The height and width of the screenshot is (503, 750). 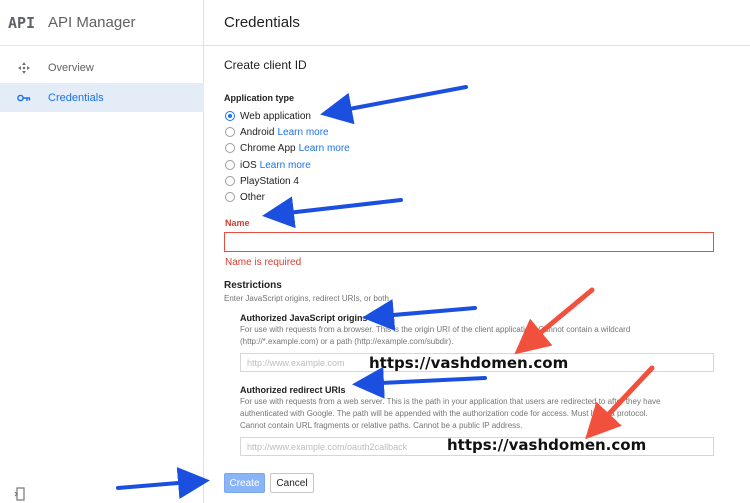 I want to click on radio-chrome-app: Chrome App Learn more, so click(x=287, y=148).